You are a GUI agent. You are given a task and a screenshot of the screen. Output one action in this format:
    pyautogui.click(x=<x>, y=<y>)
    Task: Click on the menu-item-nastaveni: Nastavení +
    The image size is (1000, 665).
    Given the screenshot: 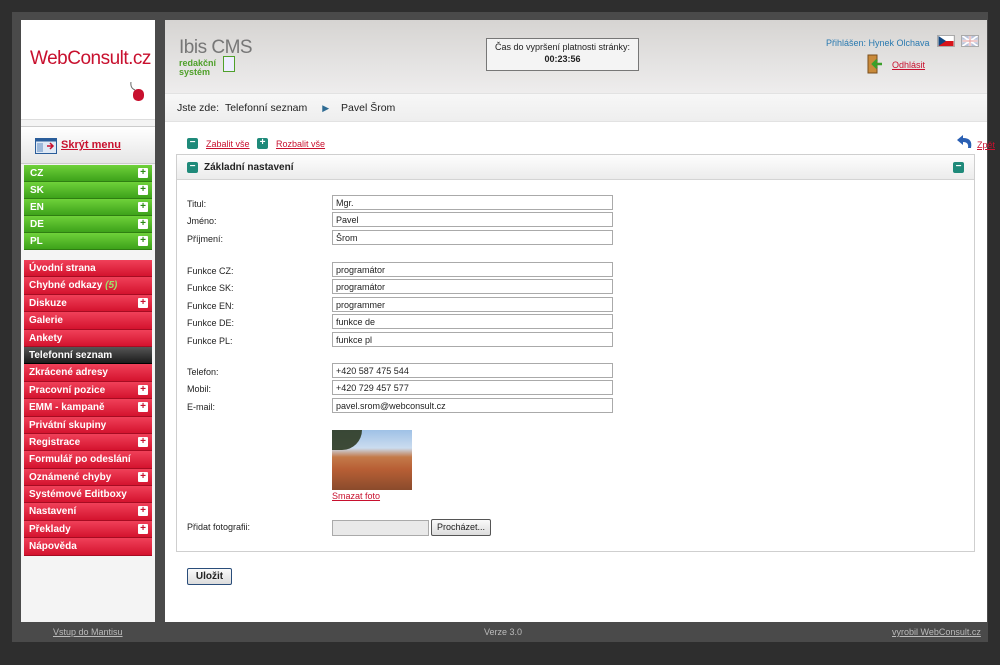 What is the action you would take?
    pyautogui.click(x=88, y=512)
    